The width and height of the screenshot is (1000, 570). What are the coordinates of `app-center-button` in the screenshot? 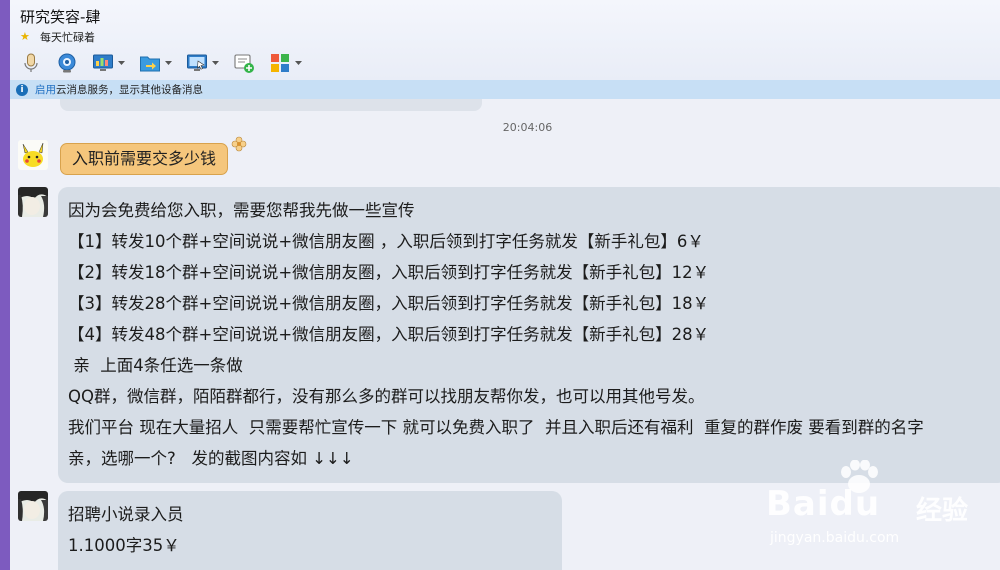 It's located at (285, 63).